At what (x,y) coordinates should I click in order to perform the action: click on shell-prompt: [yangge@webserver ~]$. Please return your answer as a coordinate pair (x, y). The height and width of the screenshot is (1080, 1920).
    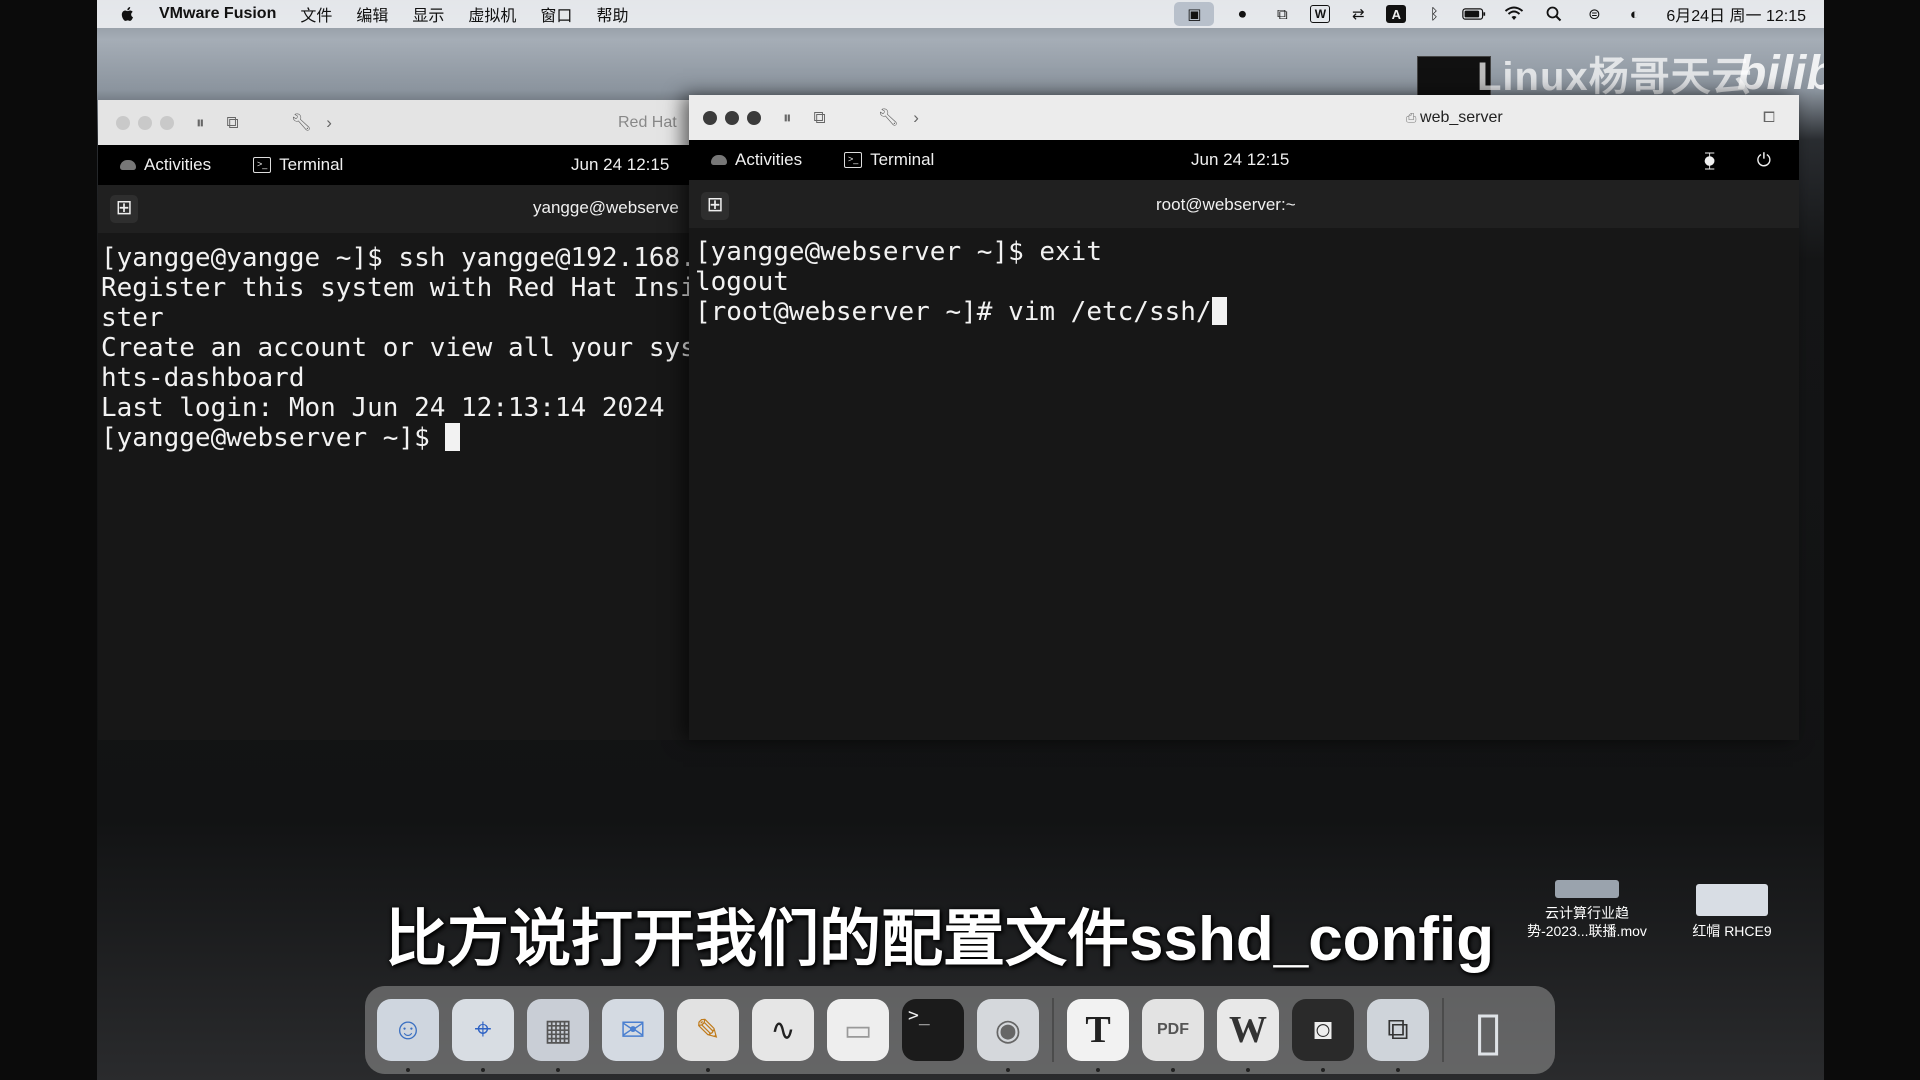
    Looking at the image, I should click on (273, 438).